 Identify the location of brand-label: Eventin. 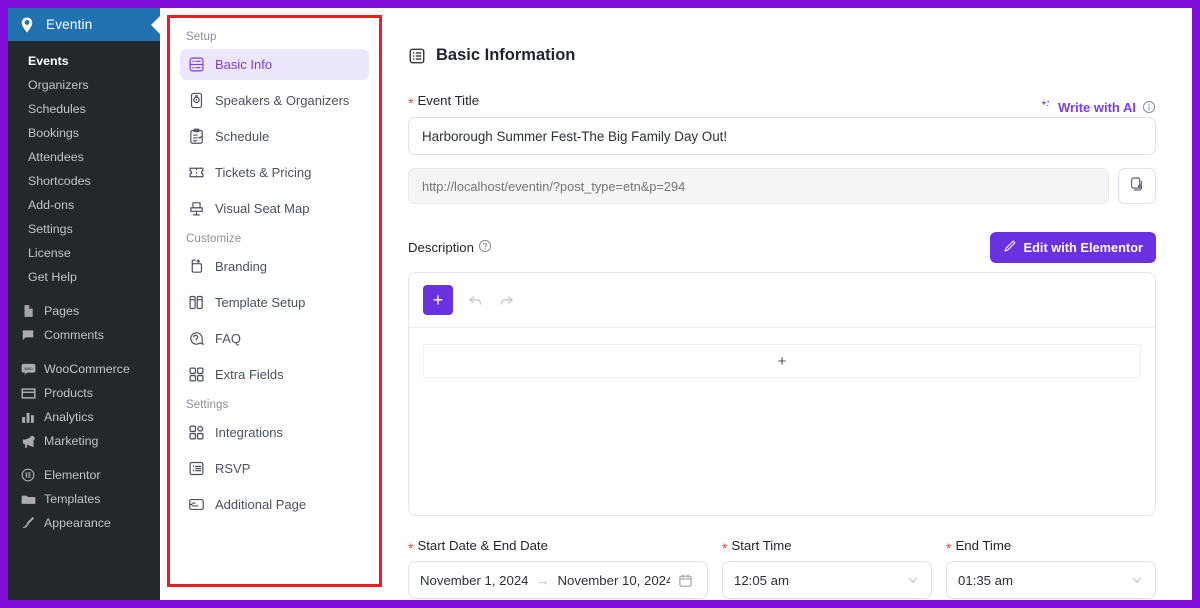
(69, 24).